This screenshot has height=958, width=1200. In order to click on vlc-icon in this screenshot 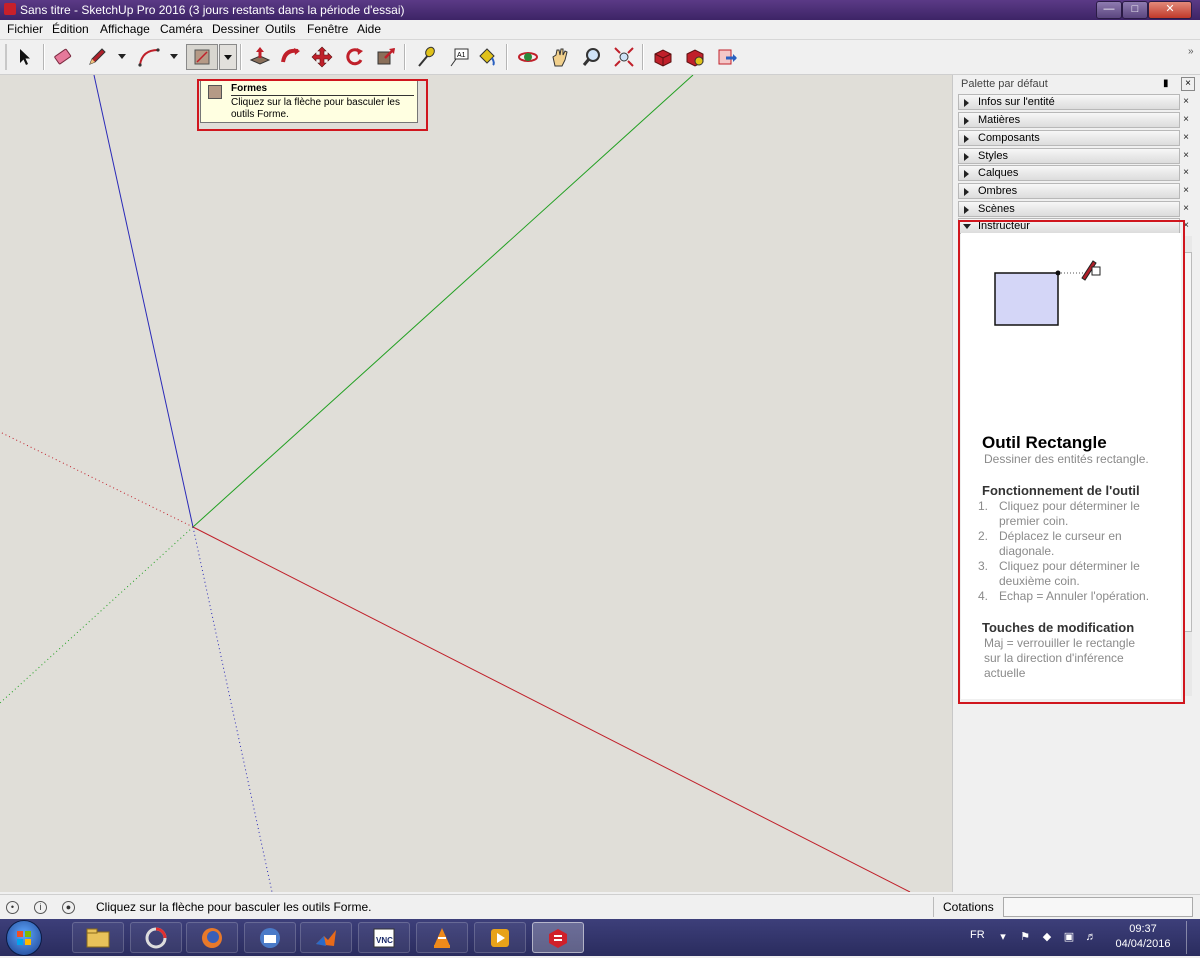, I will do `click(442, 937)`.